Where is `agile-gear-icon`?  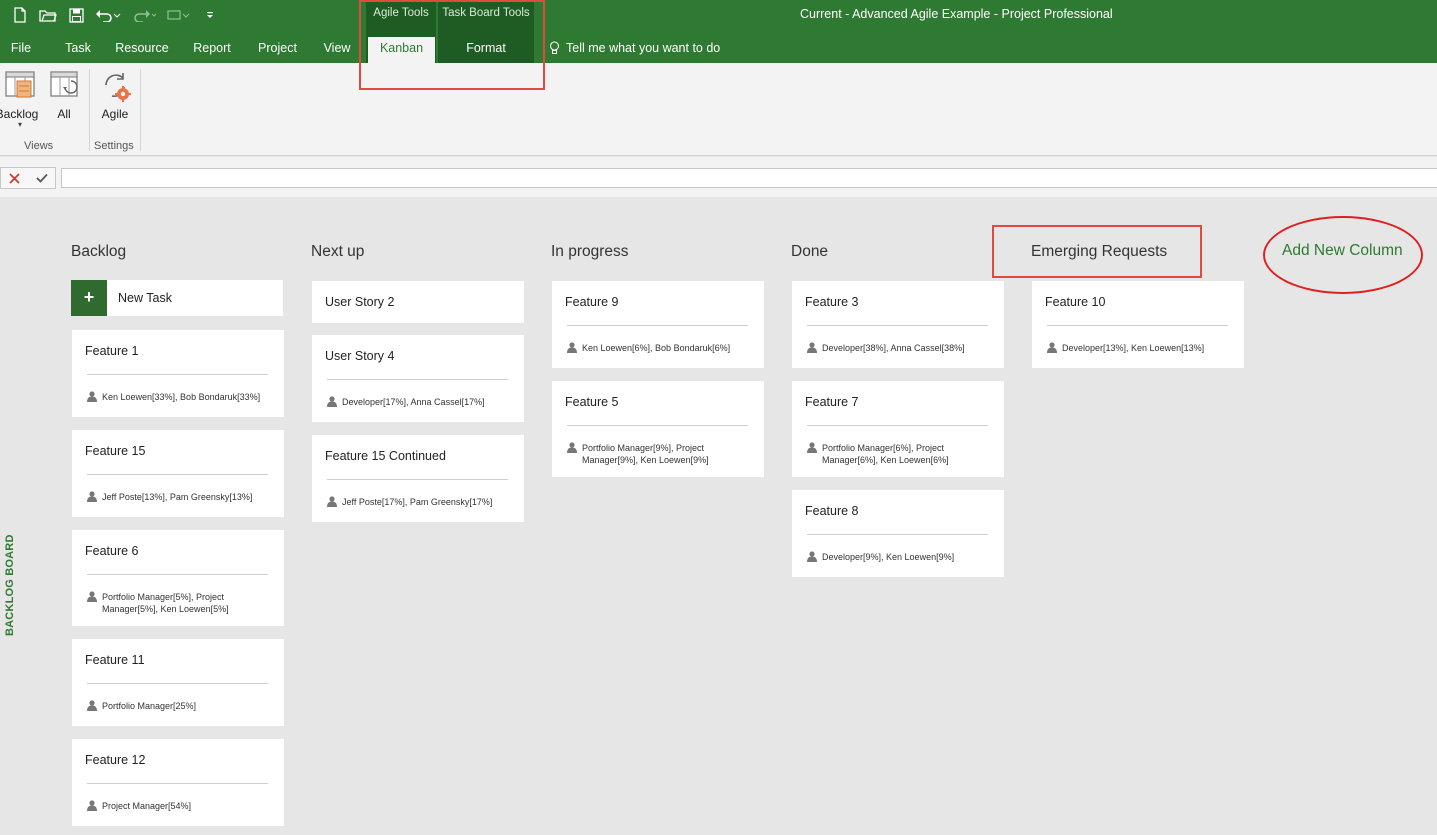 agile-gear-icon is located at coordinates (118, 87).